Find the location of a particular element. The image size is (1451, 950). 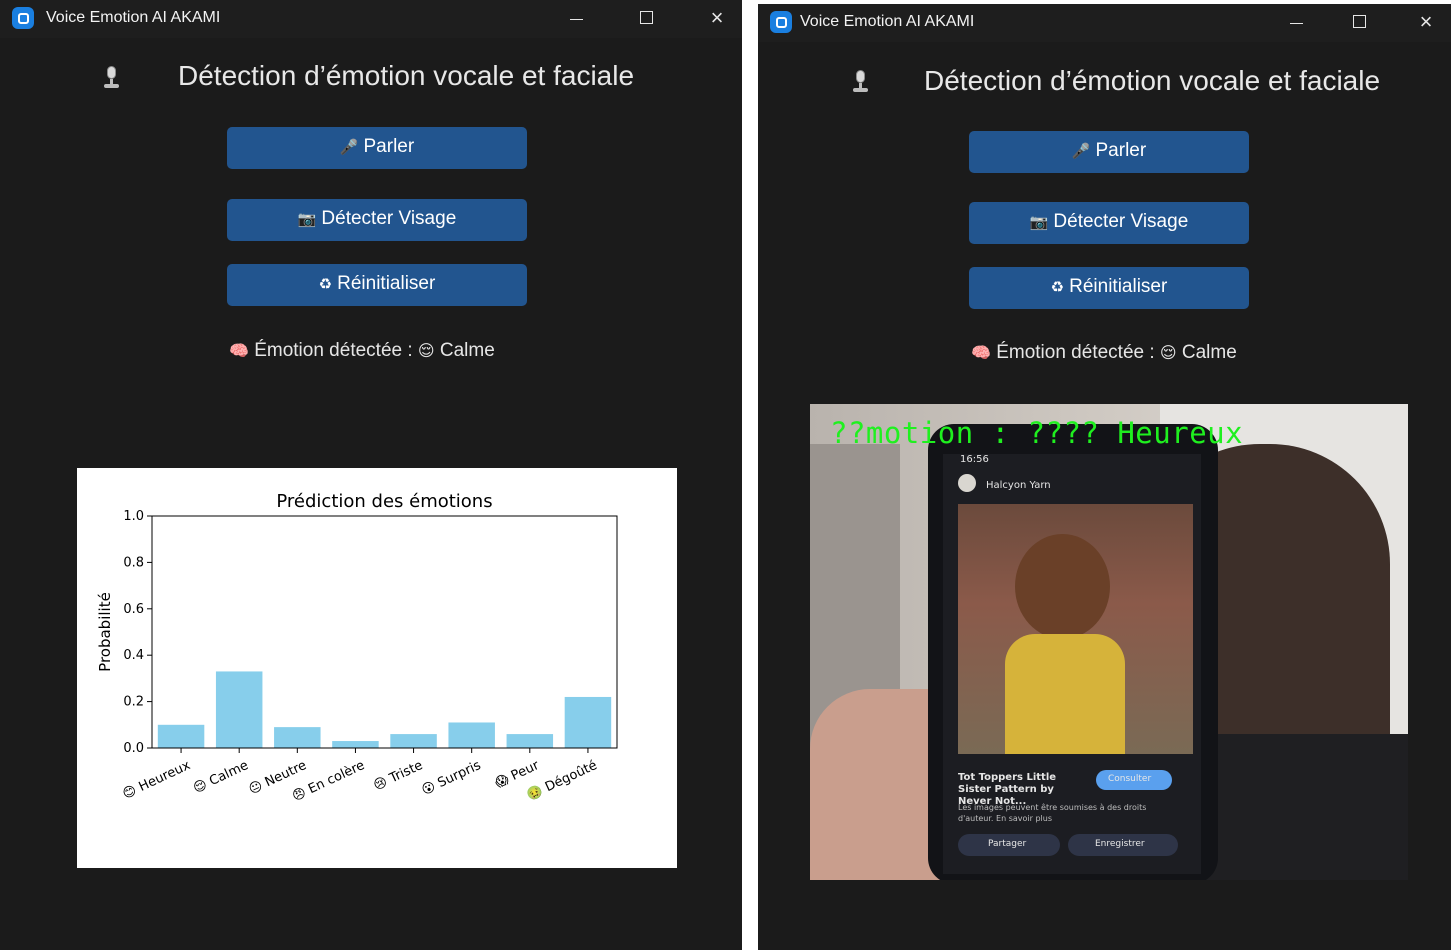

phone-consult-button: Consulter is located at coordinates (1130, 779).